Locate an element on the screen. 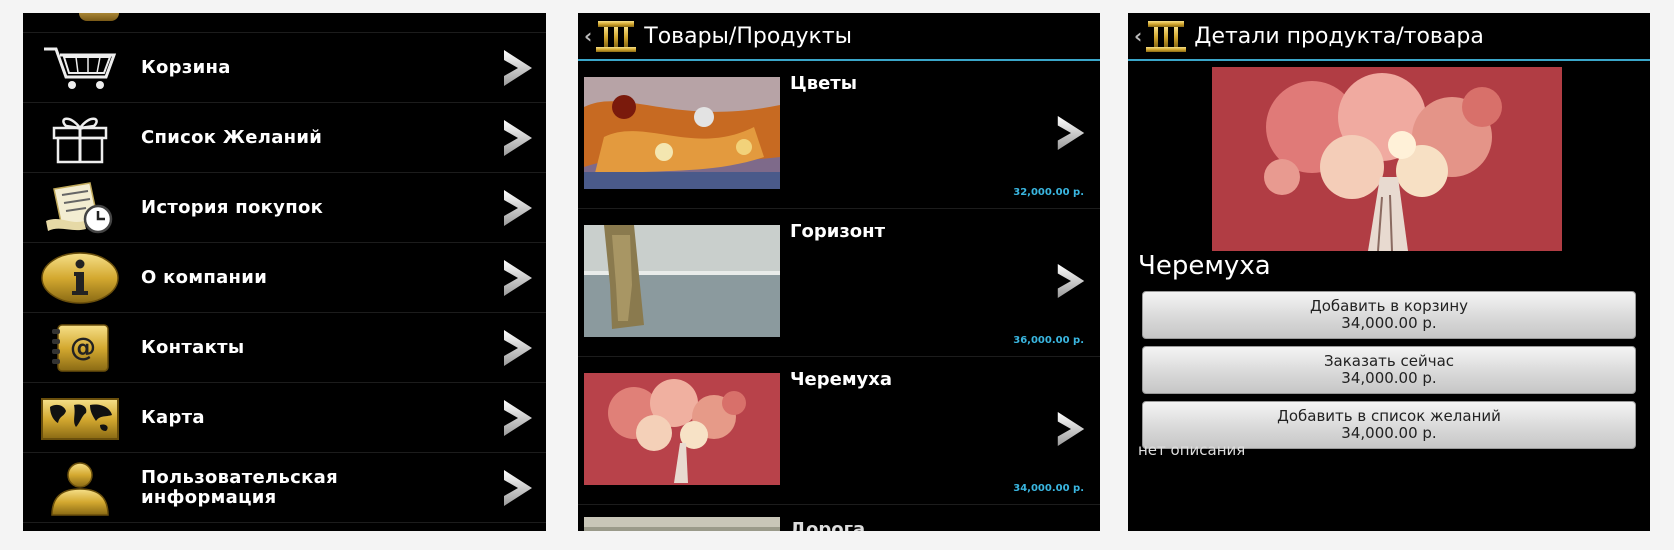 The height and width of the screenshot is (550, 1674). page-title: Детали продукта/товара is located at coordinates (1339, 36).